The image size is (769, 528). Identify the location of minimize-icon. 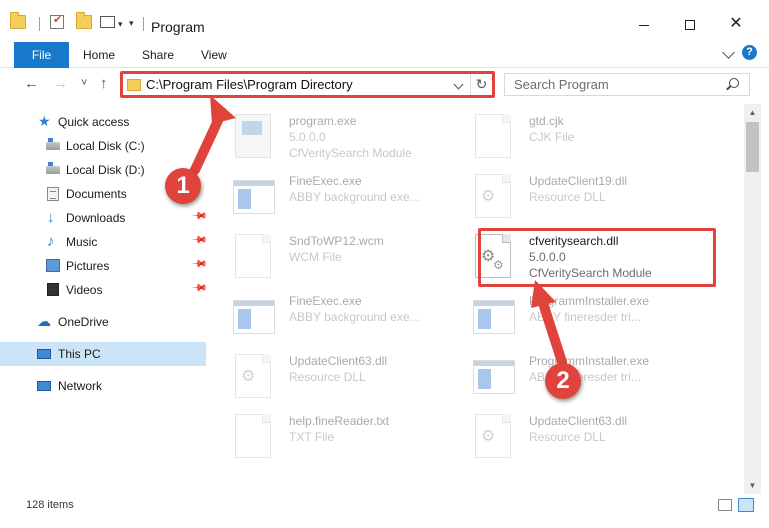
(644, 25).